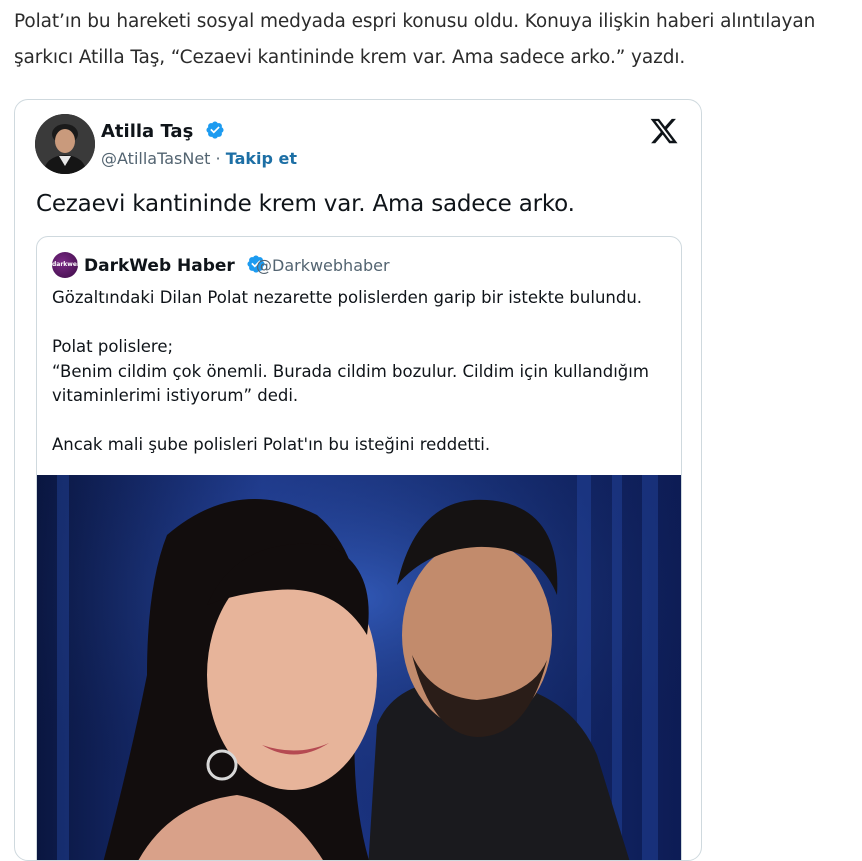 Image resolution: width=862 pixels, height=861 pixels. What do you see at coordinates (65, 144) in the screenshot?
I see `author-avatar` at bounding box center [65, 144].